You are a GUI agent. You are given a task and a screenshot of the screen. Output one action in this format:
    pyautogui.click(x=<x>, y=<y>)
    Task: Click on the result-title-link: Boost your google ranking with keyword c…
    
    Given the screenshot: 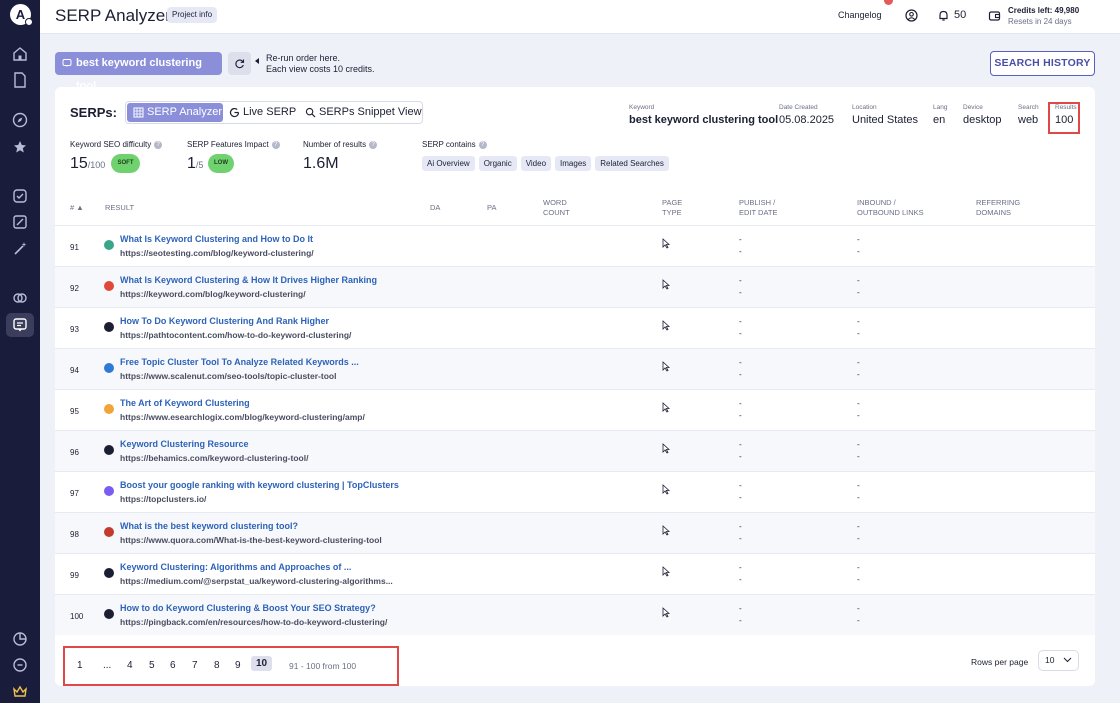 What is the action you would take?
    pyautogui.click(x=259, y=485)
    